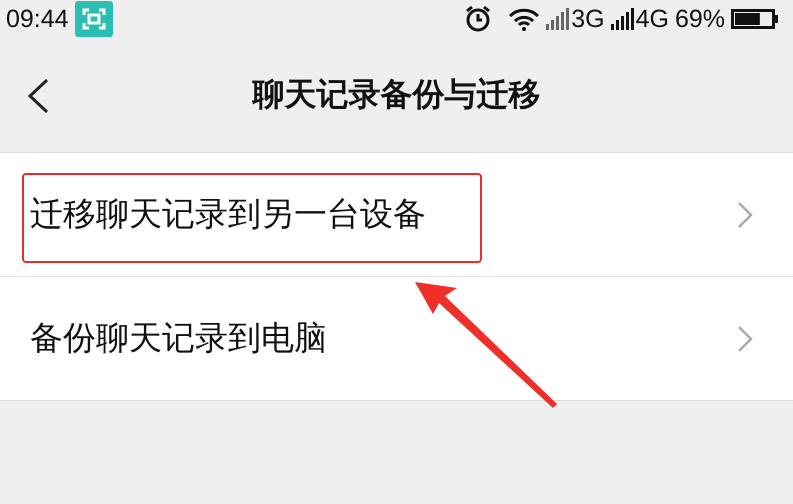  I want to click on network-type: 3G, so click(588, 19).